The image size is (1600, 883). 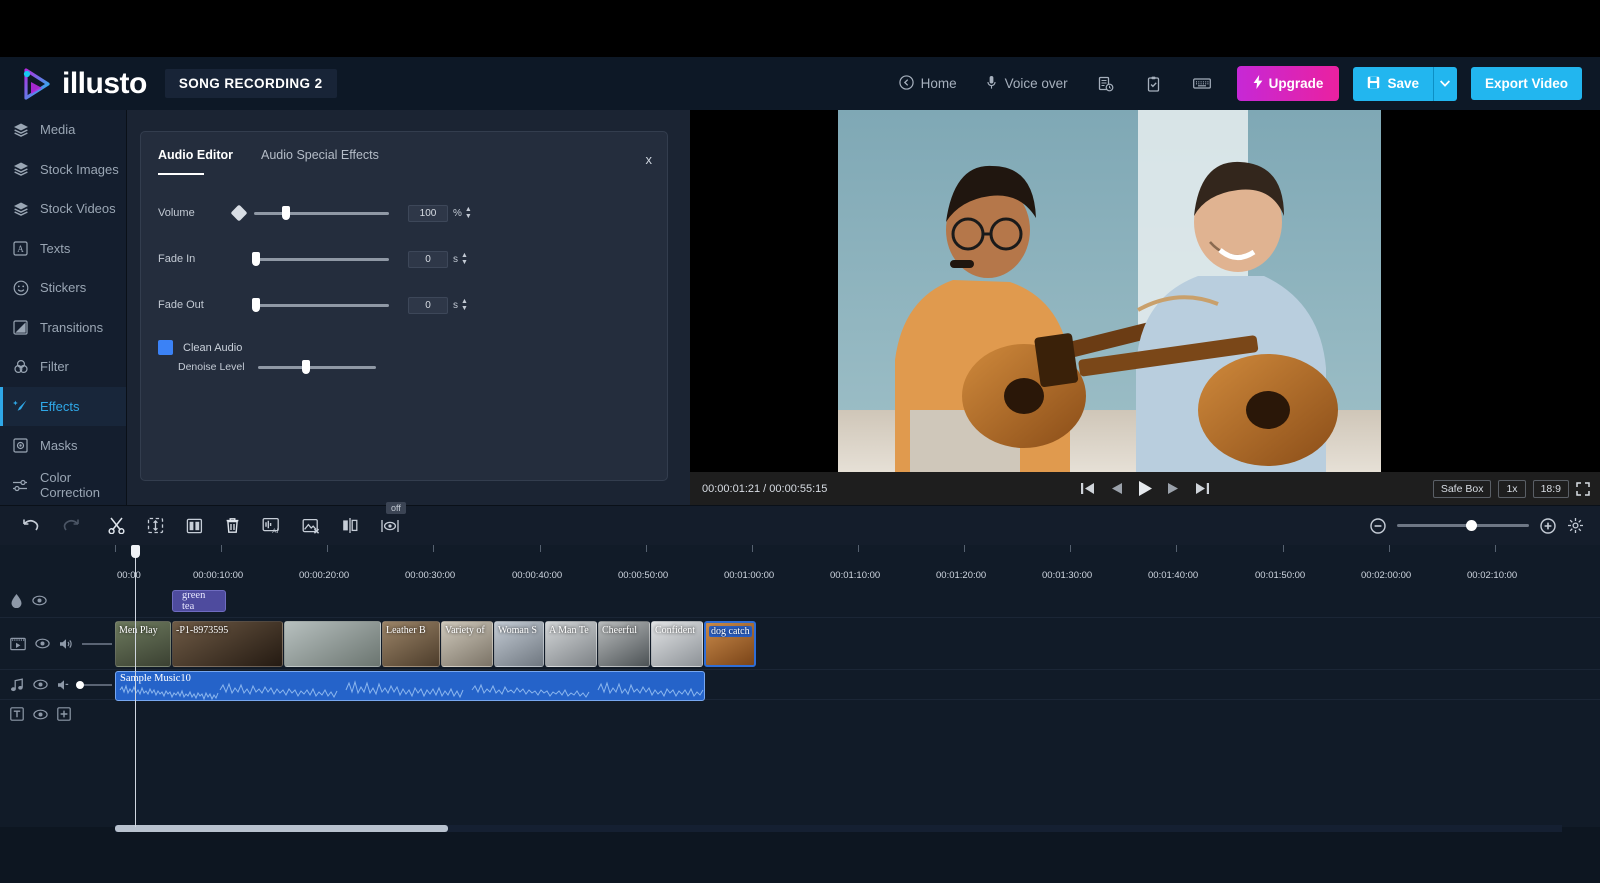 What do you see at coordinates (135, 551) in the screenshot?
I see `playhead-handle` at bounding box center [135, 551].